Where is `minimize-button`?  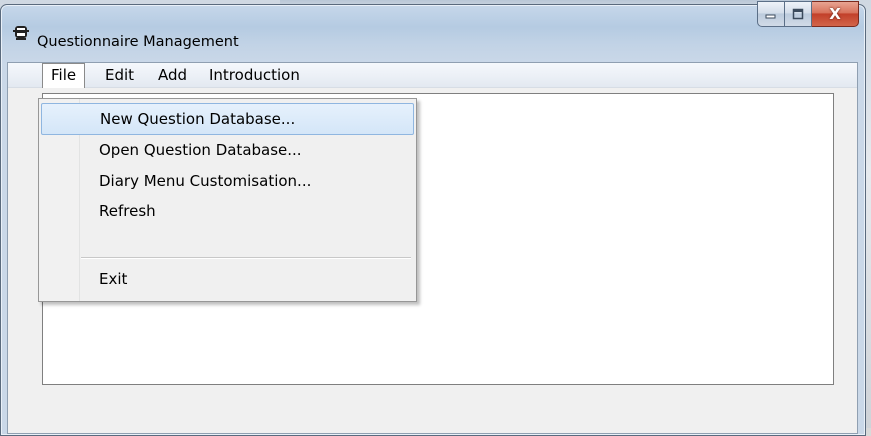 minimize-button is located at coordinates (771, 14).